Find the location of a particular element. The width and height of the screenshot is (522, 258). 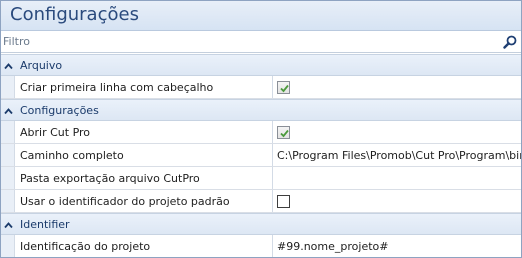

category-label: Arquivo is located at coordinates (41, 65).